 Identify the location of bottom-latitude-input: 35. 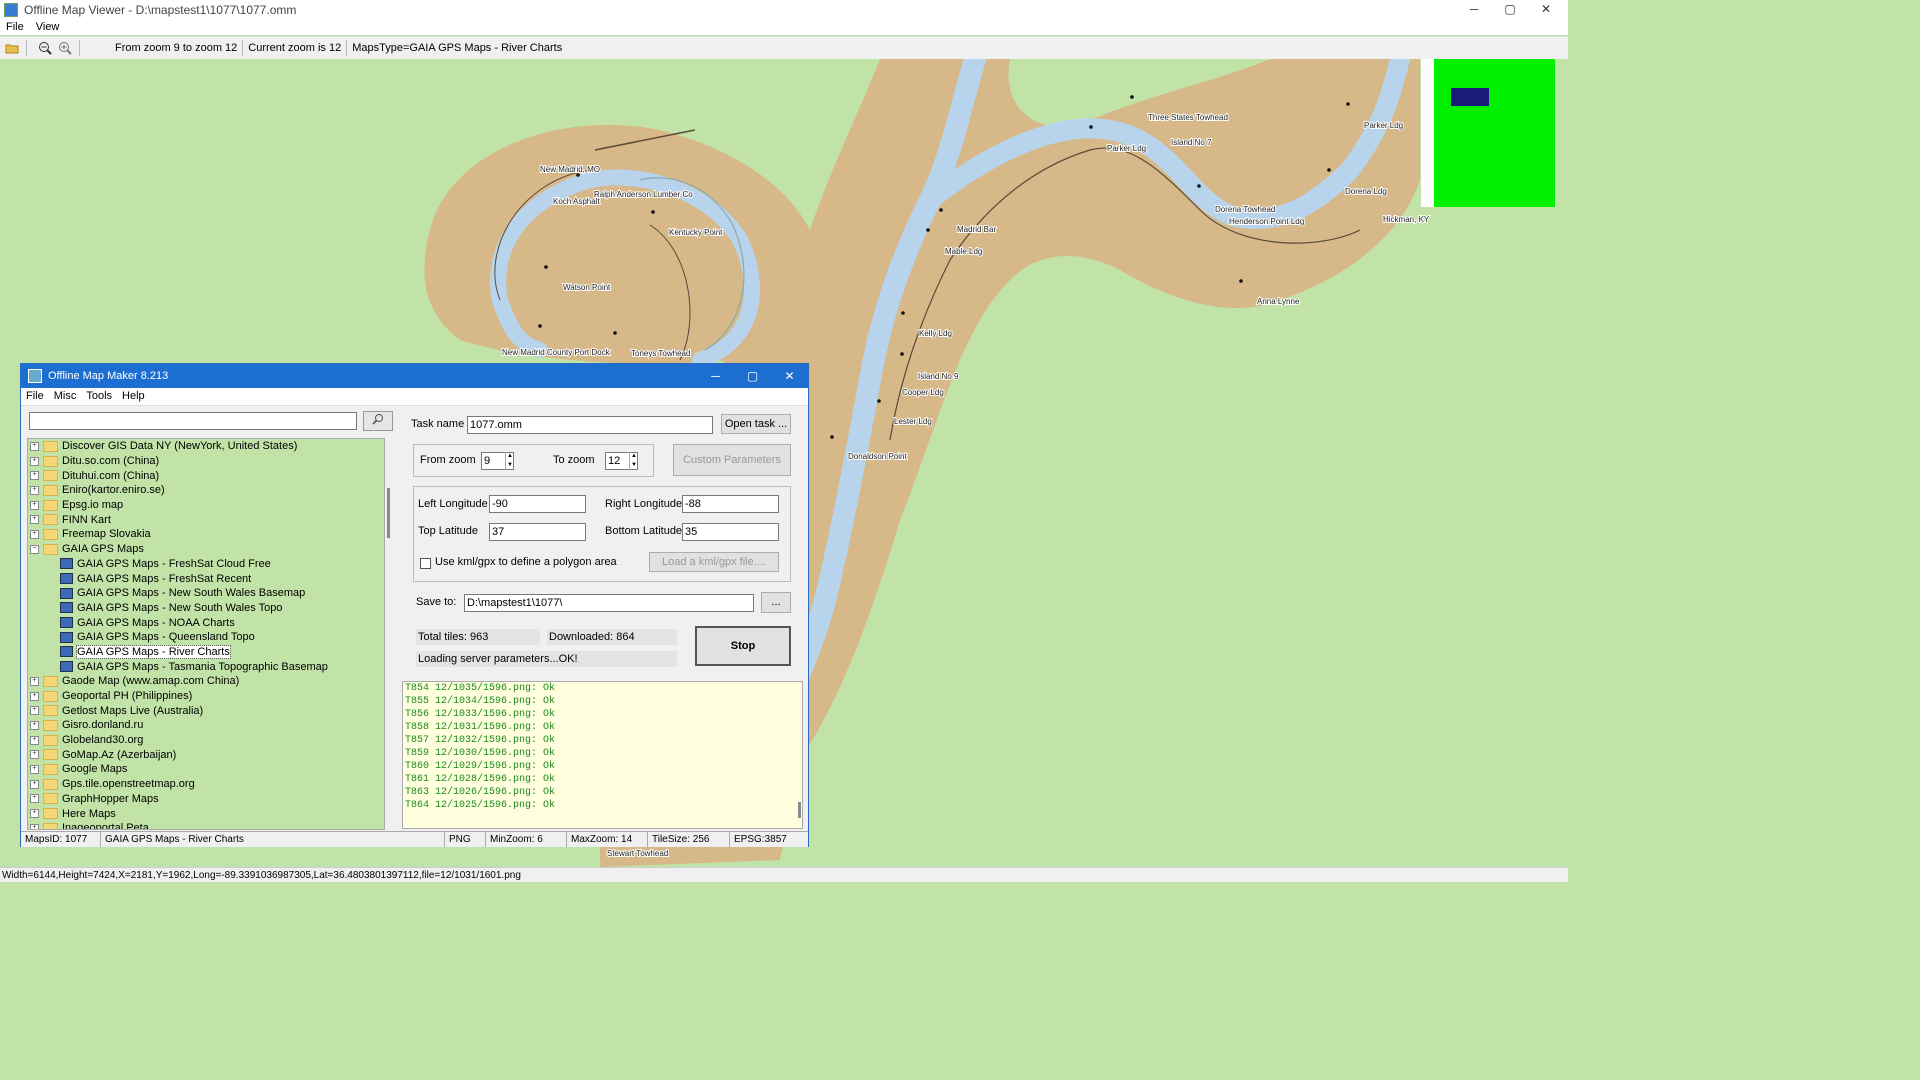
(730, 532).